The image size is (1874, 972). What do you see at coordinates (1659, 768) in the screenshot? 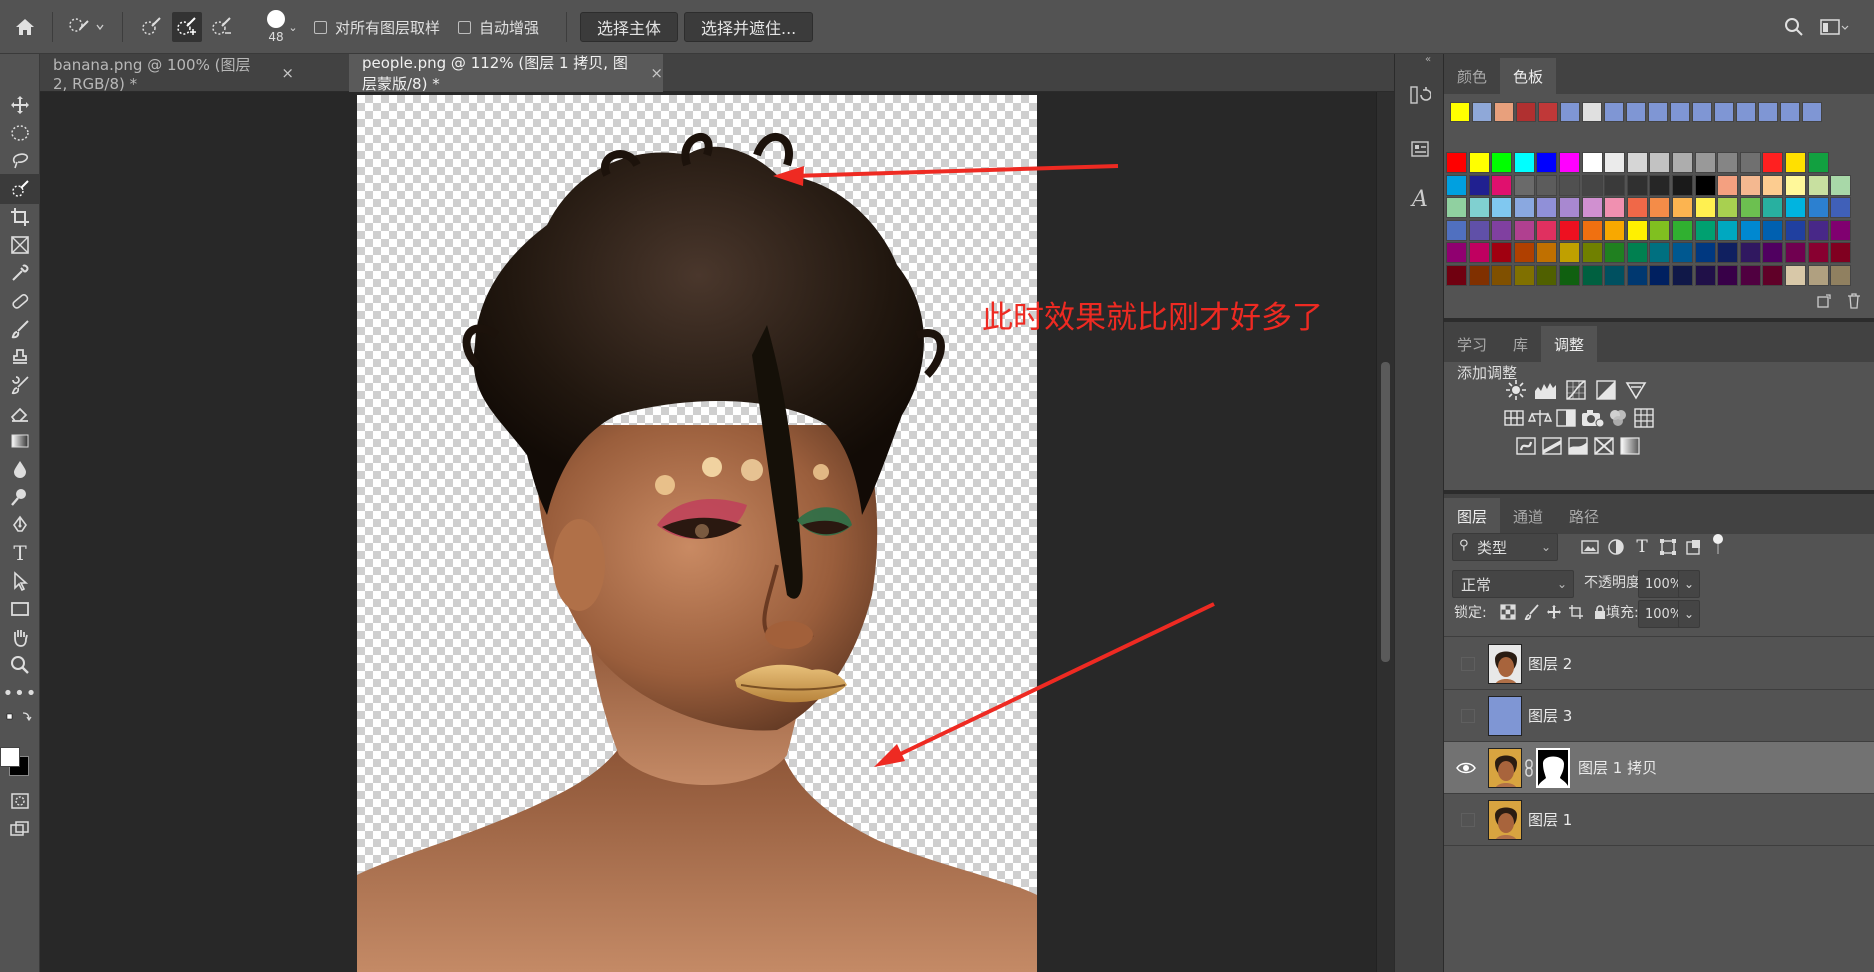
I see `layer-row-selected: 图层 1 拷贝` at bounding box center [1659, 768].